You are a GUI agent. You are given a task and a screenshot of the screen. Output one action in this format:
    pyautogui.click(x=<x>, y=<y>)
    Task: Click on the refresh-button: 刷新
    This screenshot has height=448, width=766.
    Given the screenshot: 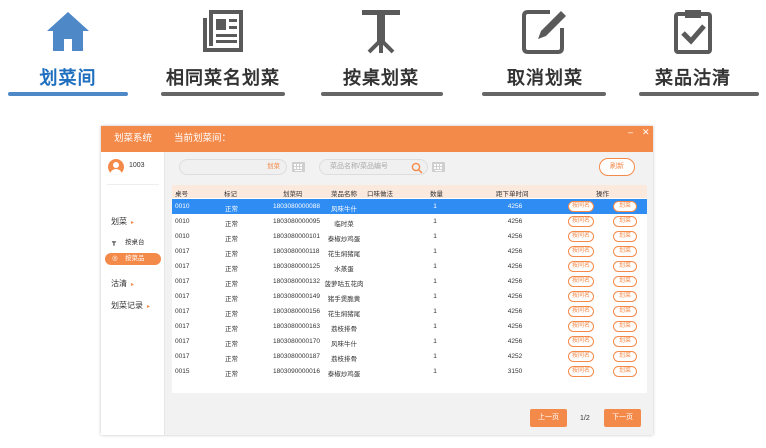 What is the action you would take?
    pyautogui.click(x=617, y=167)
    